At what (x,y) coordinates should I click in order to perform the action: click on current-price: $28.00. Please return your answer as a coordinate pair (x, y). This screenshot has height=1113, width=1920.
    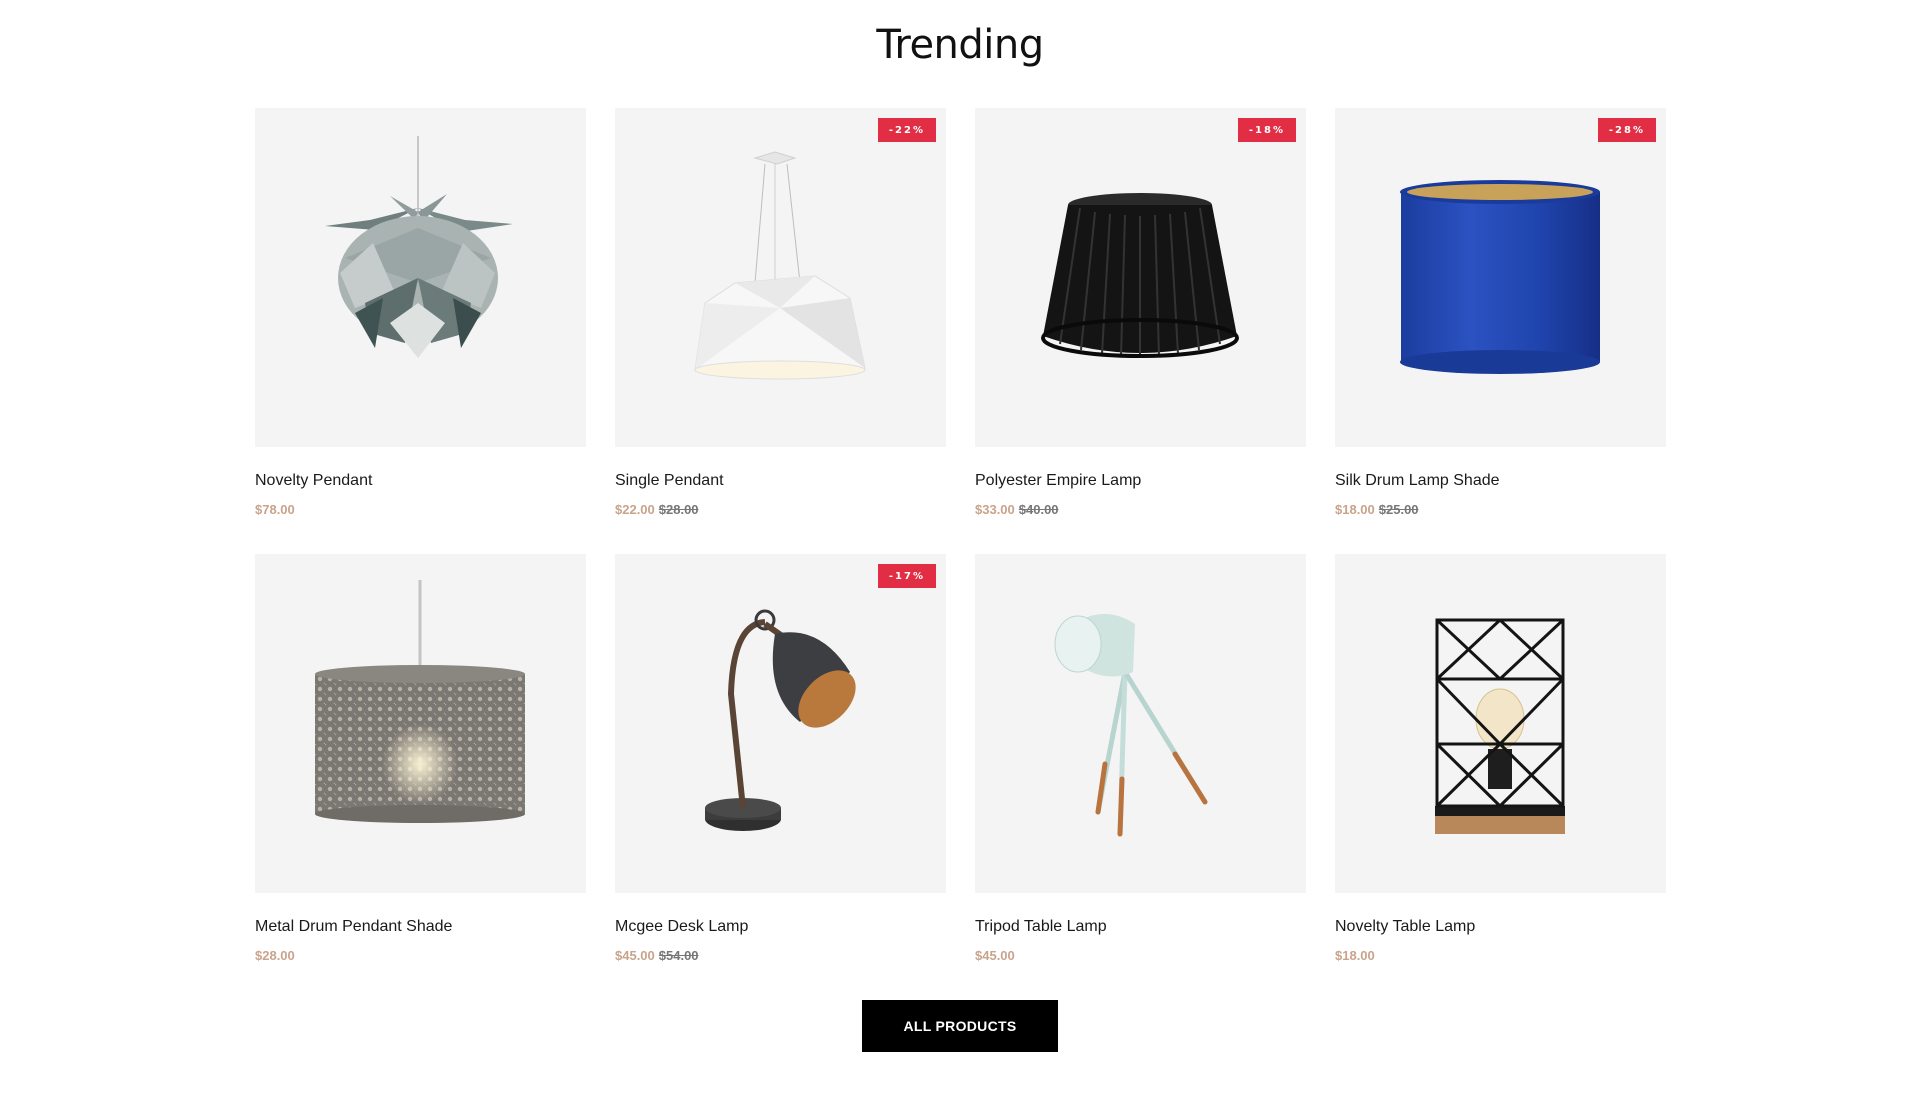
    Looking at the image, I should click on (275, 955).